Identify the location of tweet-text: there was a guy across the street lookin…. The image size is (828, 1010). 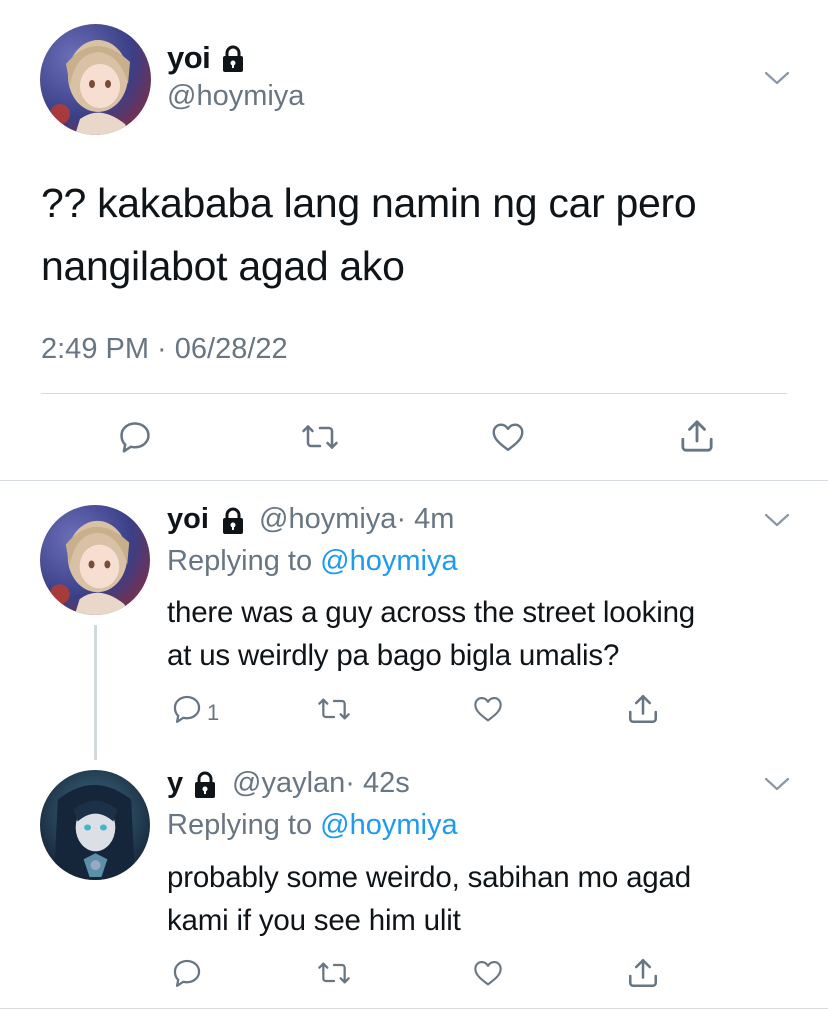
(431, 634).